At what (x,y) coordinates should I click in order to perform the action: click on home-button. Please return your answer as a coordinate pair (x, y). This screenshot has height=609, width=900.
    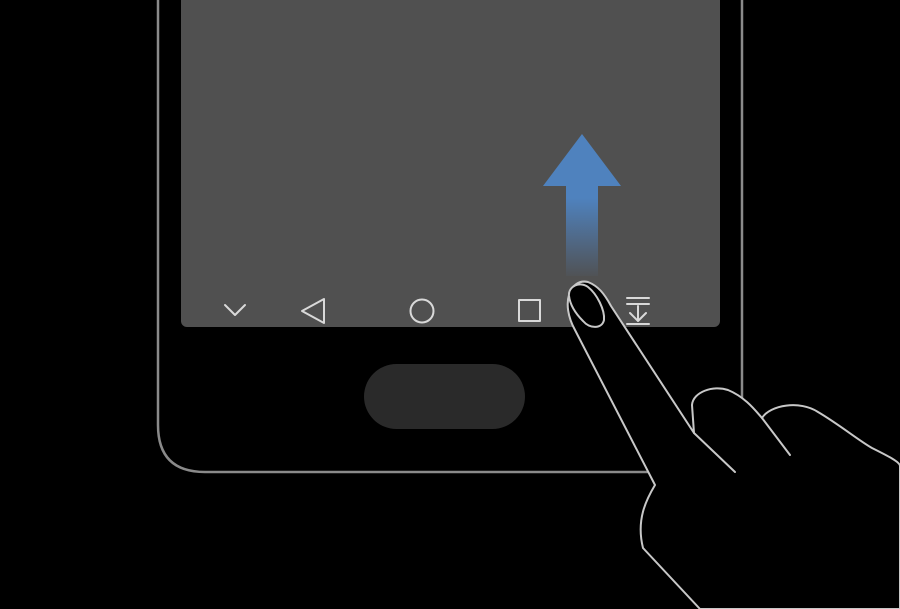
    Looking at the image, I should click on (444, 396).